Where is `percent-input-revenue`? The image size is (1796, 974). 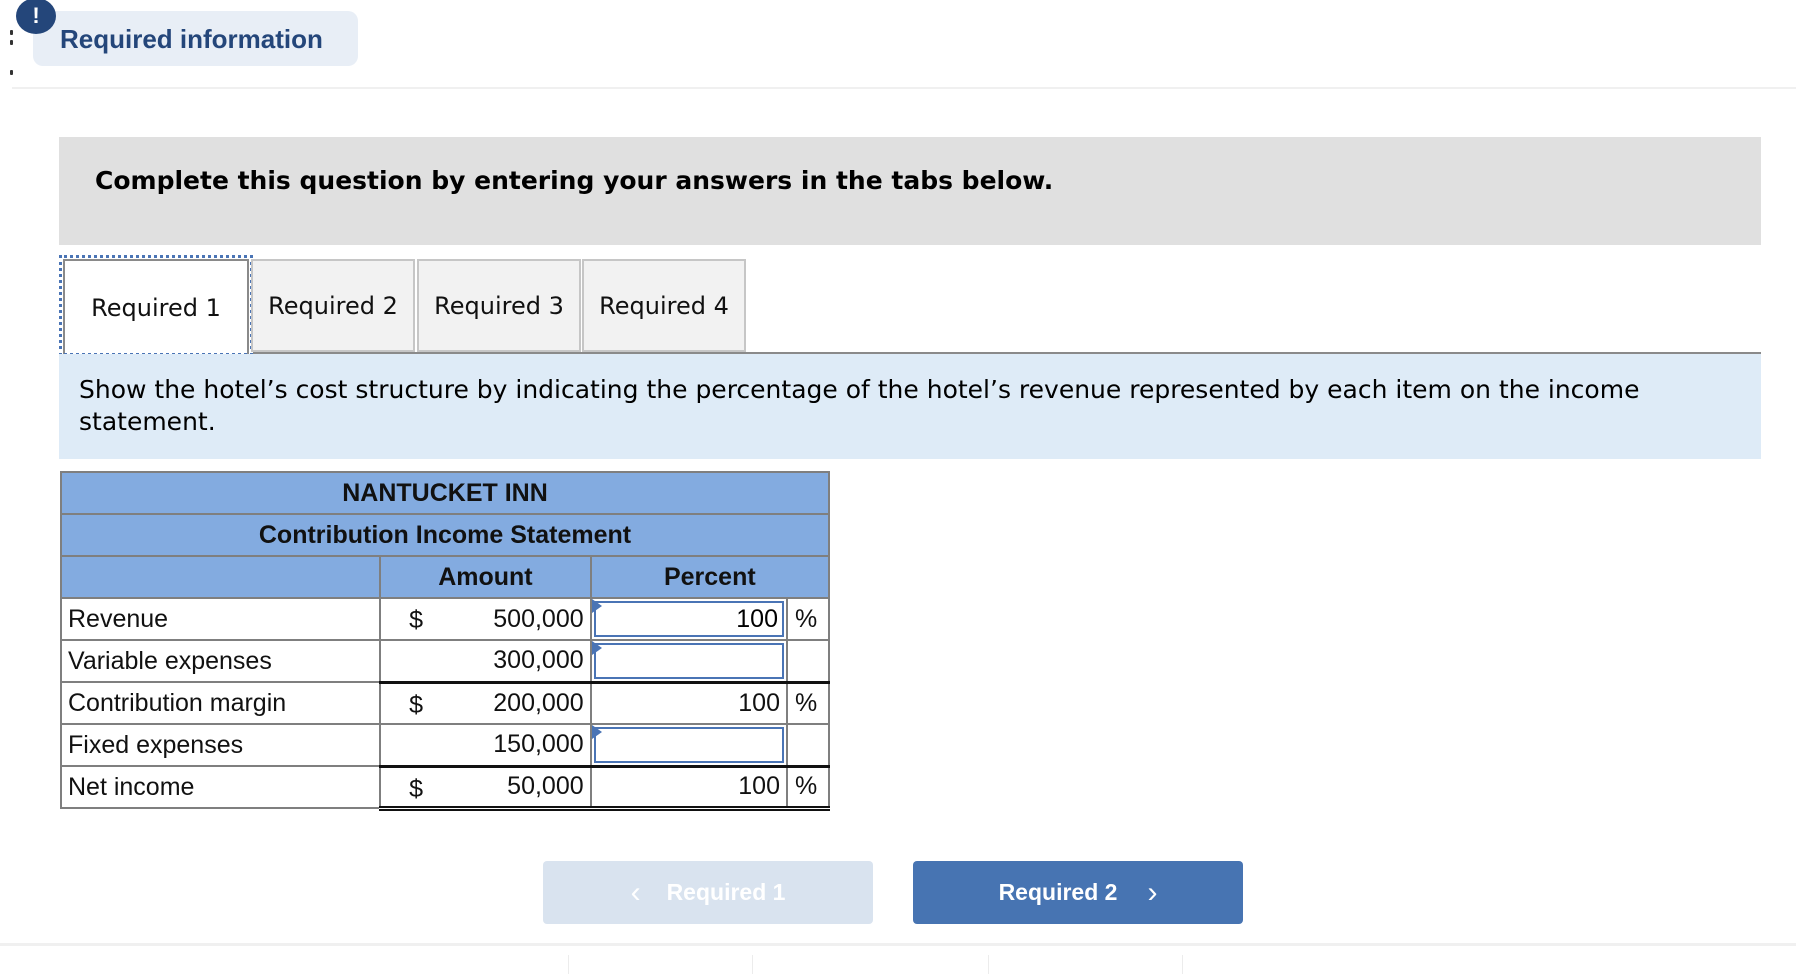
percent-input-revenue is located at coordinates (688, 619).